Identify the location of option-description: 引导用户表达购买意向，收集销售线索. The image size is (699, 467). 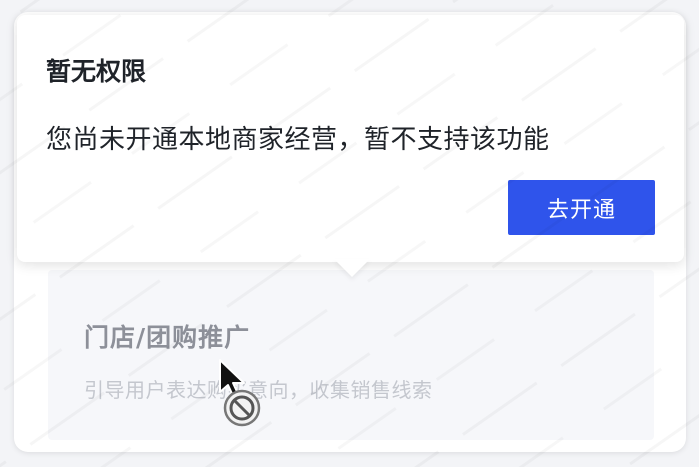
(258, 390).